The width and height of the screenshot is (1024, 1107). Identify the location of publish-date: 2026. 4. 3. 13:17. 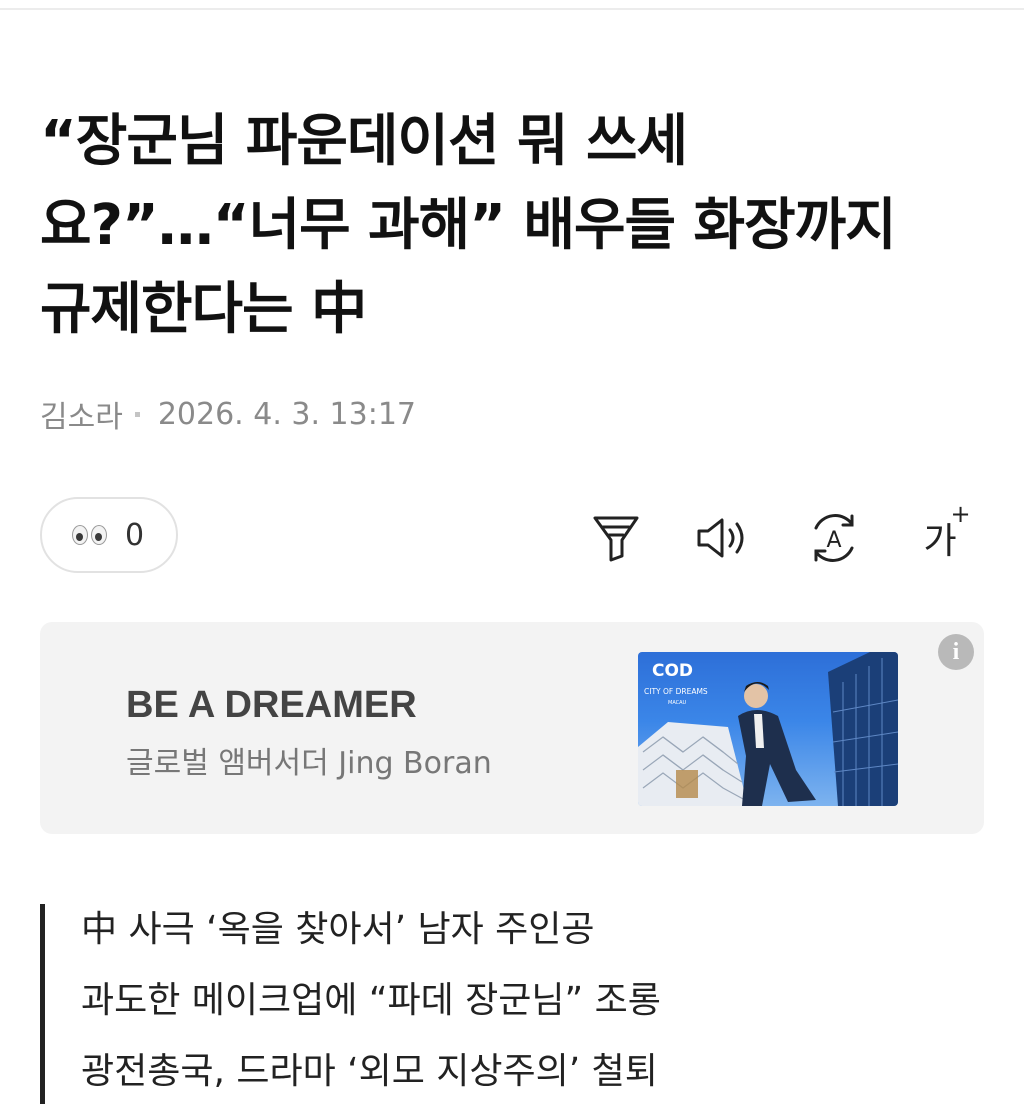
(287, 414).